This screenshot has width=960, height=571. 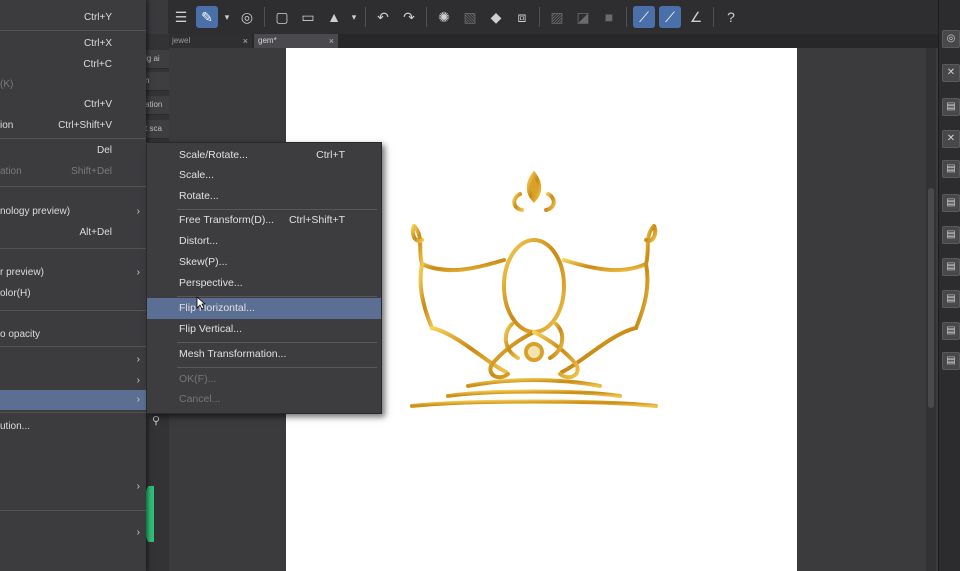 What do you see at coordinates (334, 17) in the screenshot?
I see `save-icon: ▲` at bounding box center [334, 17].